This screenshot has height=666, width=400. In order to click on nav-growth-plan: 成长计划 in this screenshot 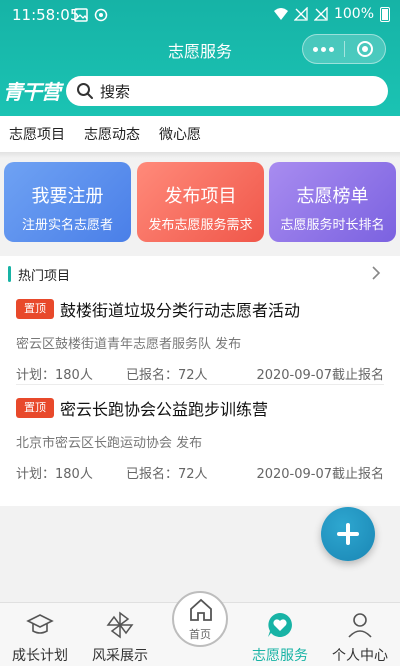, I will do `click(40, 634)`.